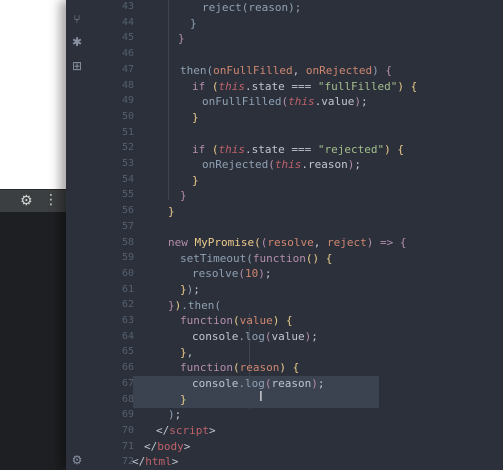 This screenshot has height=470, width=503. Describe the element at coordinates (127, 132) in the screenshot. I see `line-number: 51` at that location.